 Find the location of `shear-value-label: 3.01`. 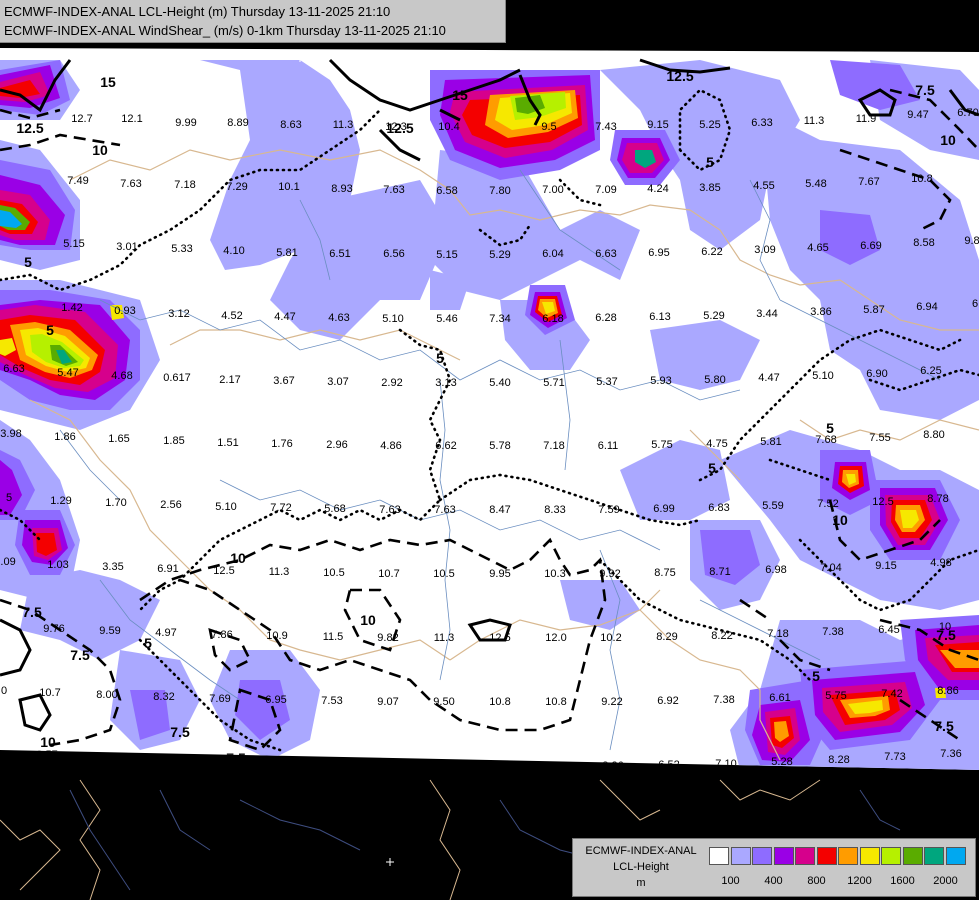

shear-value-label: 3.01 is located at coordinates (126, 247).